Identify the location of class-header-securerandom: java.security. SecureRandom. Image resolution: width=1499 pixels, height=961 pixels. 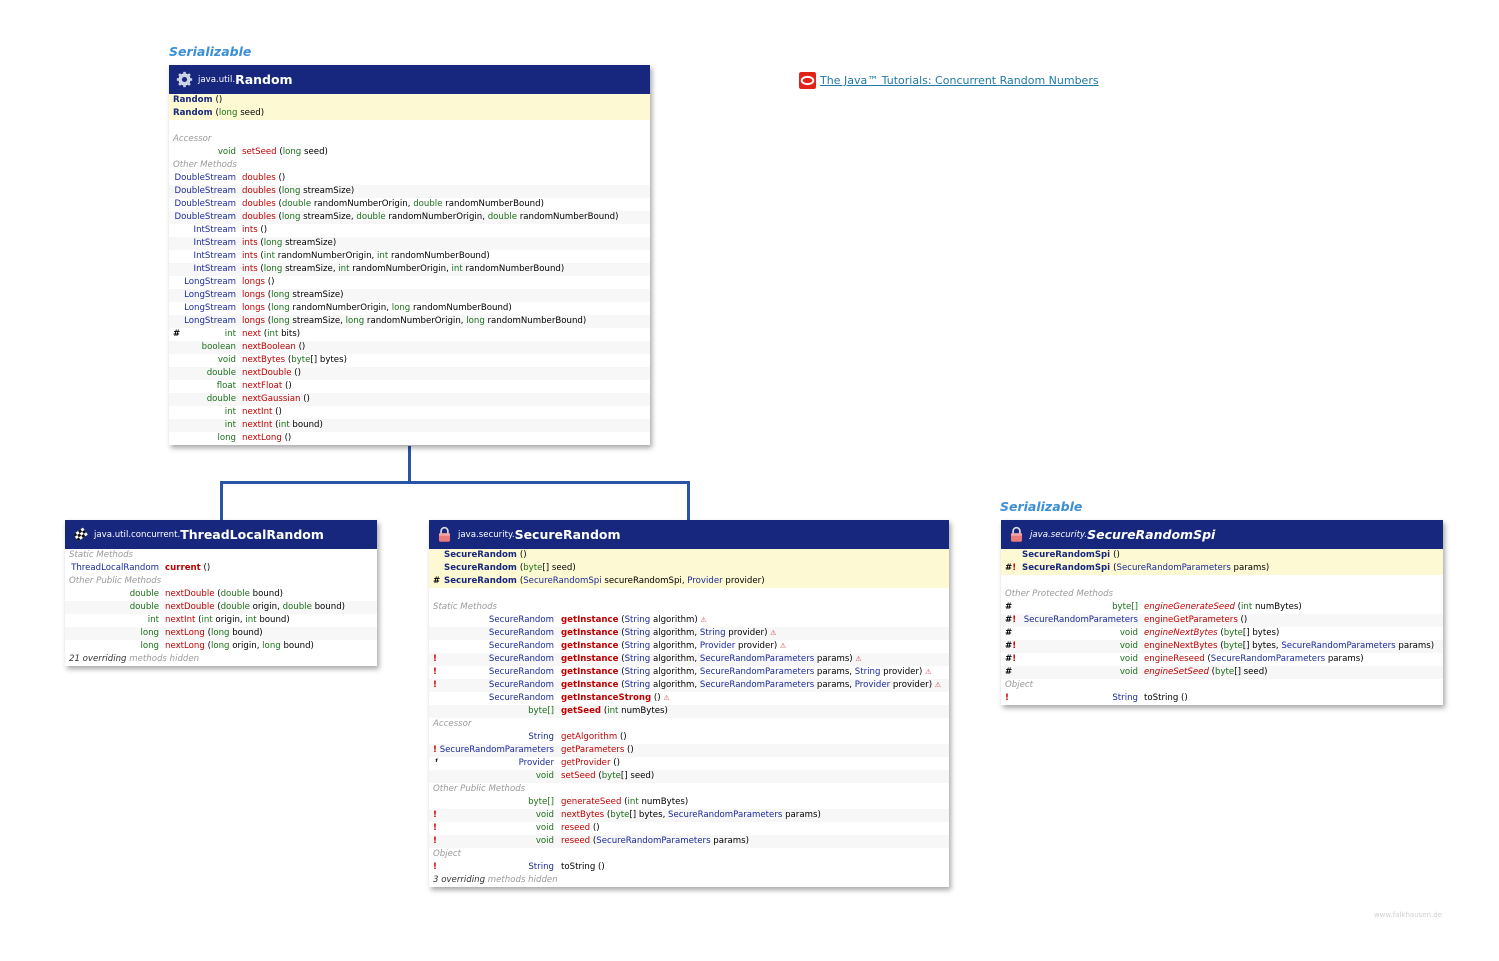
(689, 534).